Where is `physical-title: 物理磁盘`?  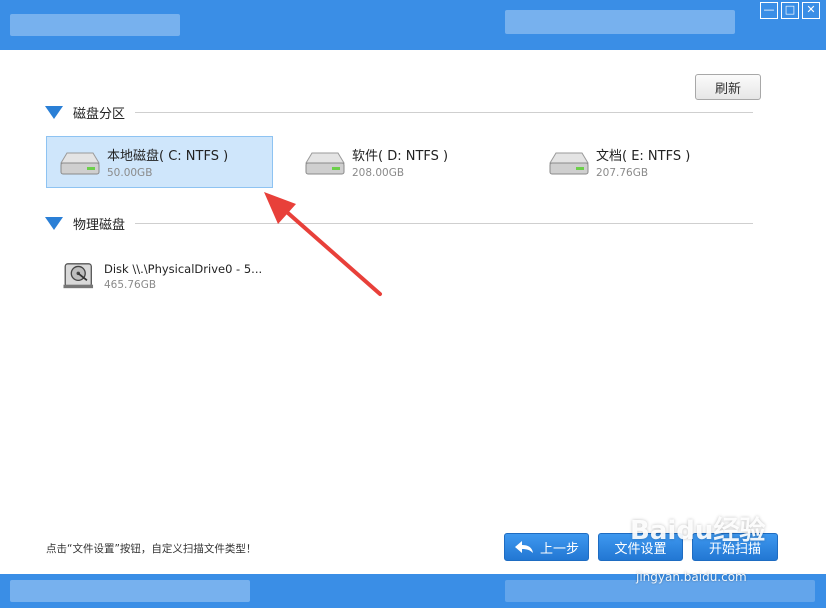
physical-title: 物理磁盘 is located at coordinates (99, 225).